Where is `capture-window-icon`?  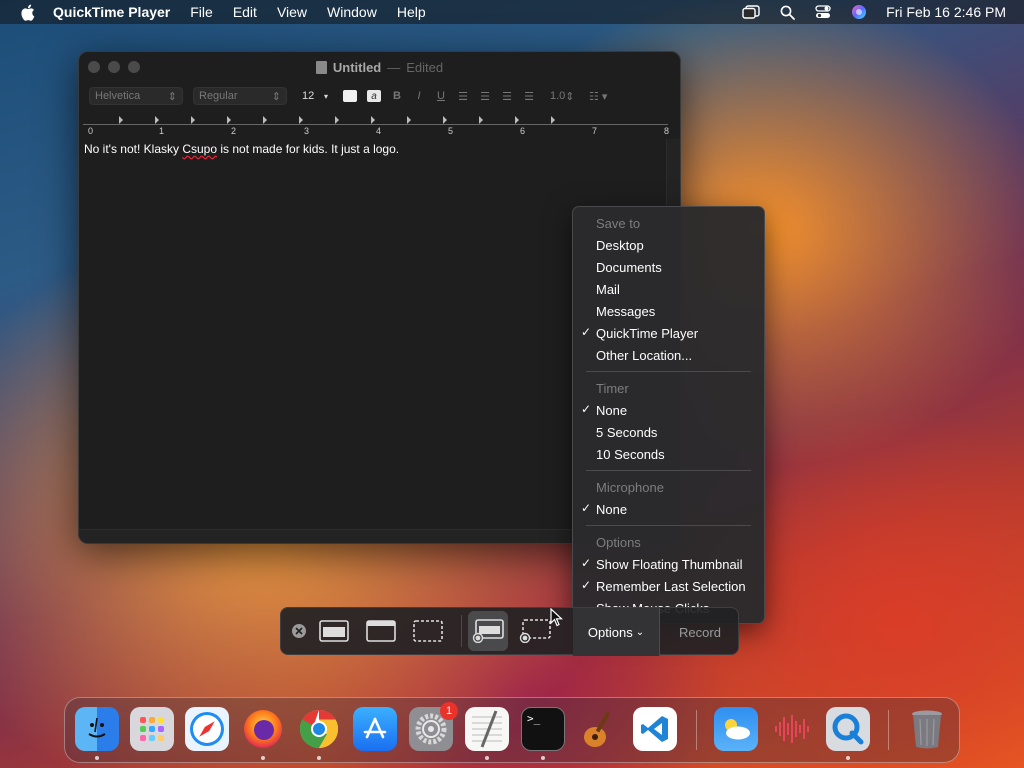
capture-window-icon is located at coordinates (381, 631).